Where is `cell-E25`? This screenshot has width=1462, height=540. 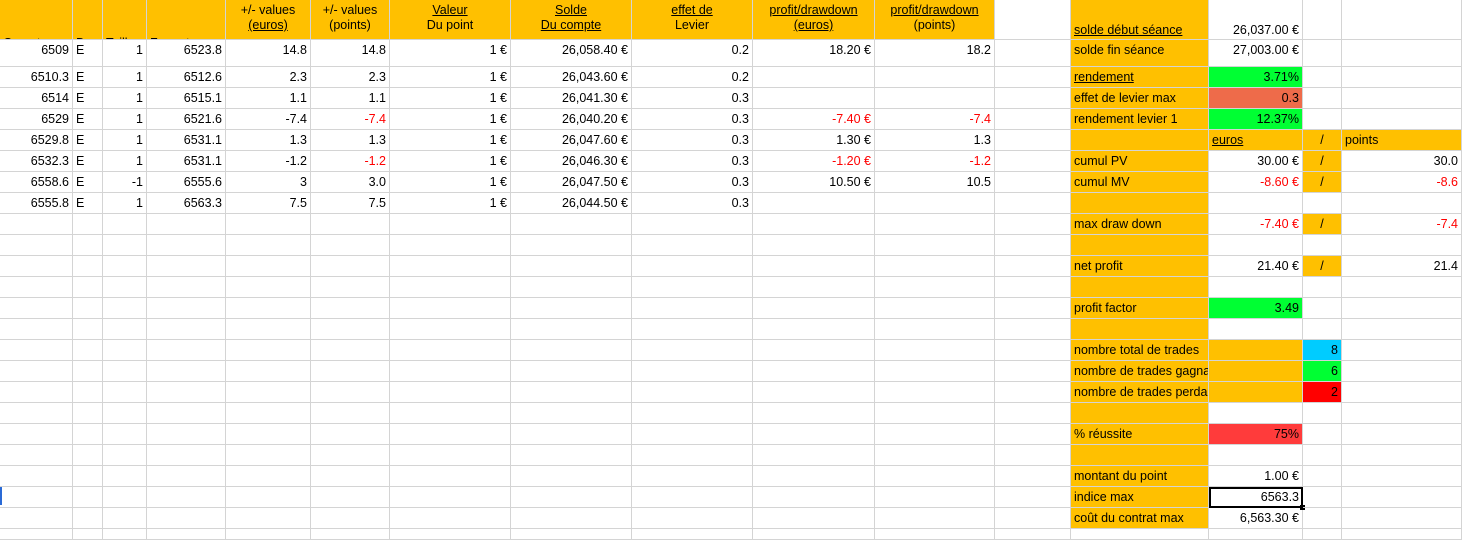 cell-E25 is located at coordinates (268, 534).